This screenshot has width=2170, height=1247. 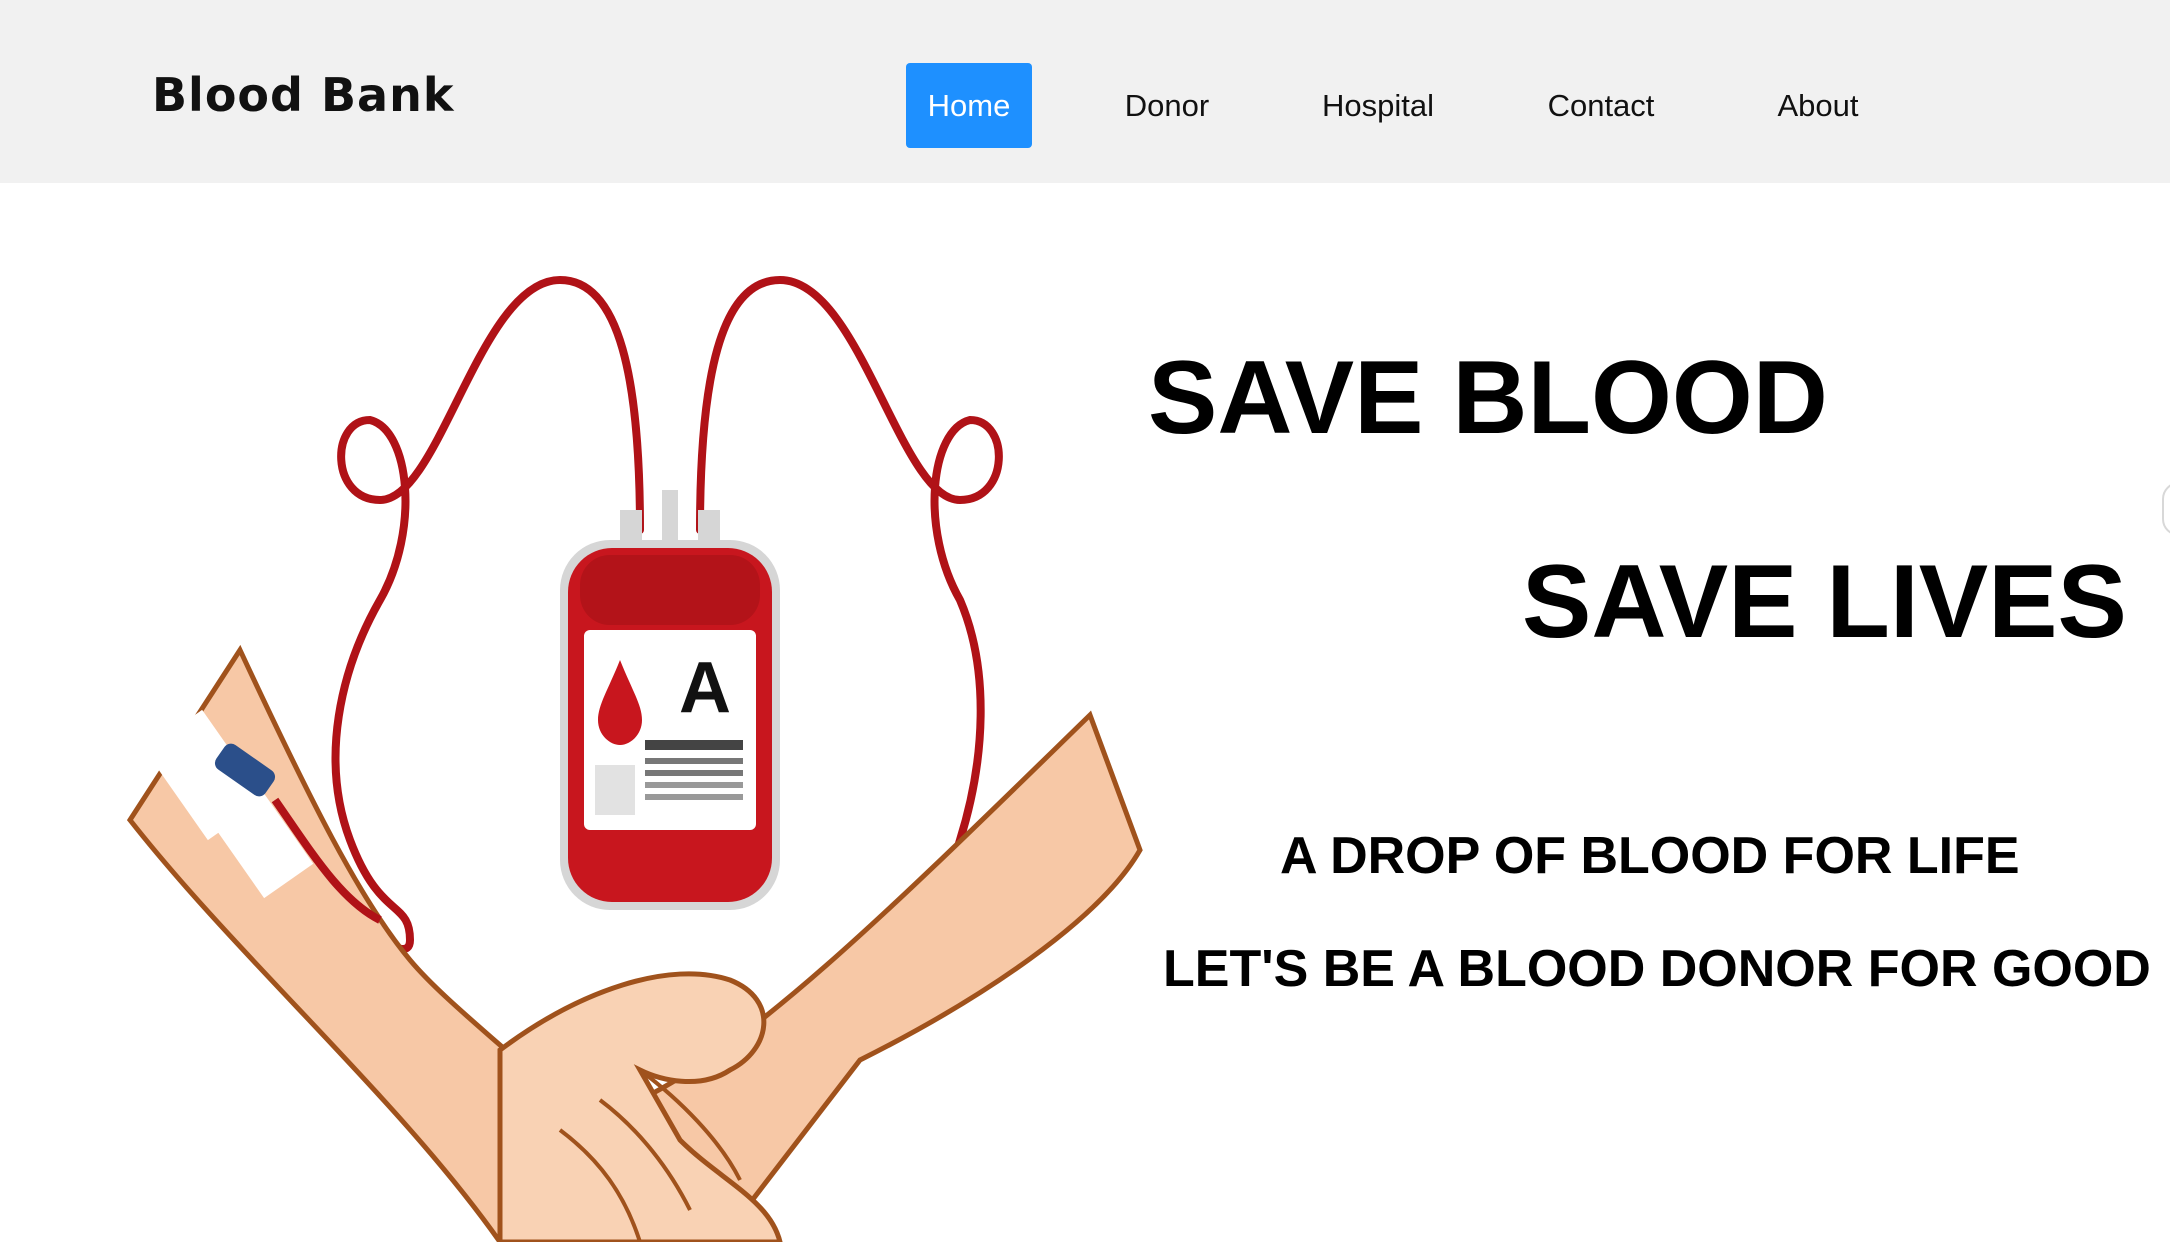 What do you see at coordinates (670, 725) in the screenshot?
I see `blood-bag-icon: A` at bounding box center [670, 725].